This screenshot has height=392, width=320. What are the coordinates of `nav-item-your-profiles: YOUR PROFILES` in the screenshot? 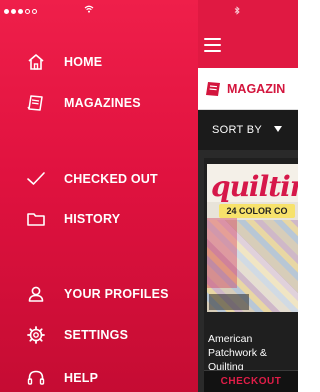 It's located at (99, 294).